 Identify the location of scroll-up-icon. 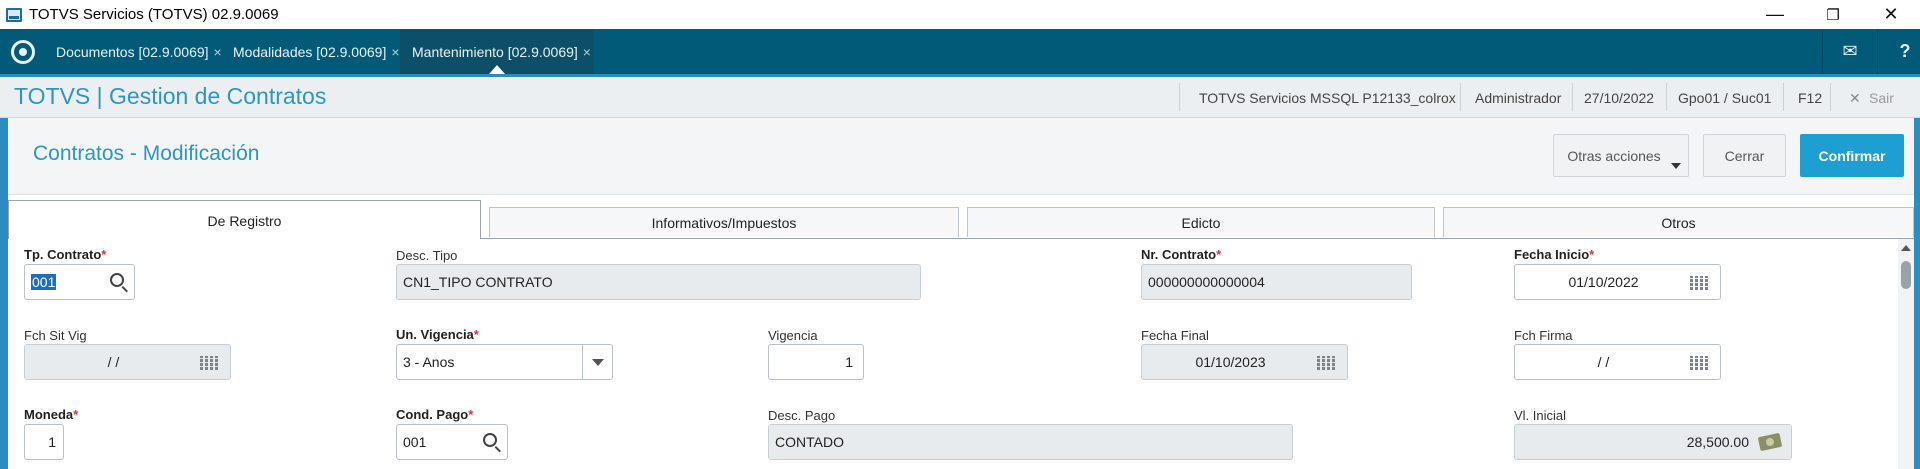
(1906, 248).